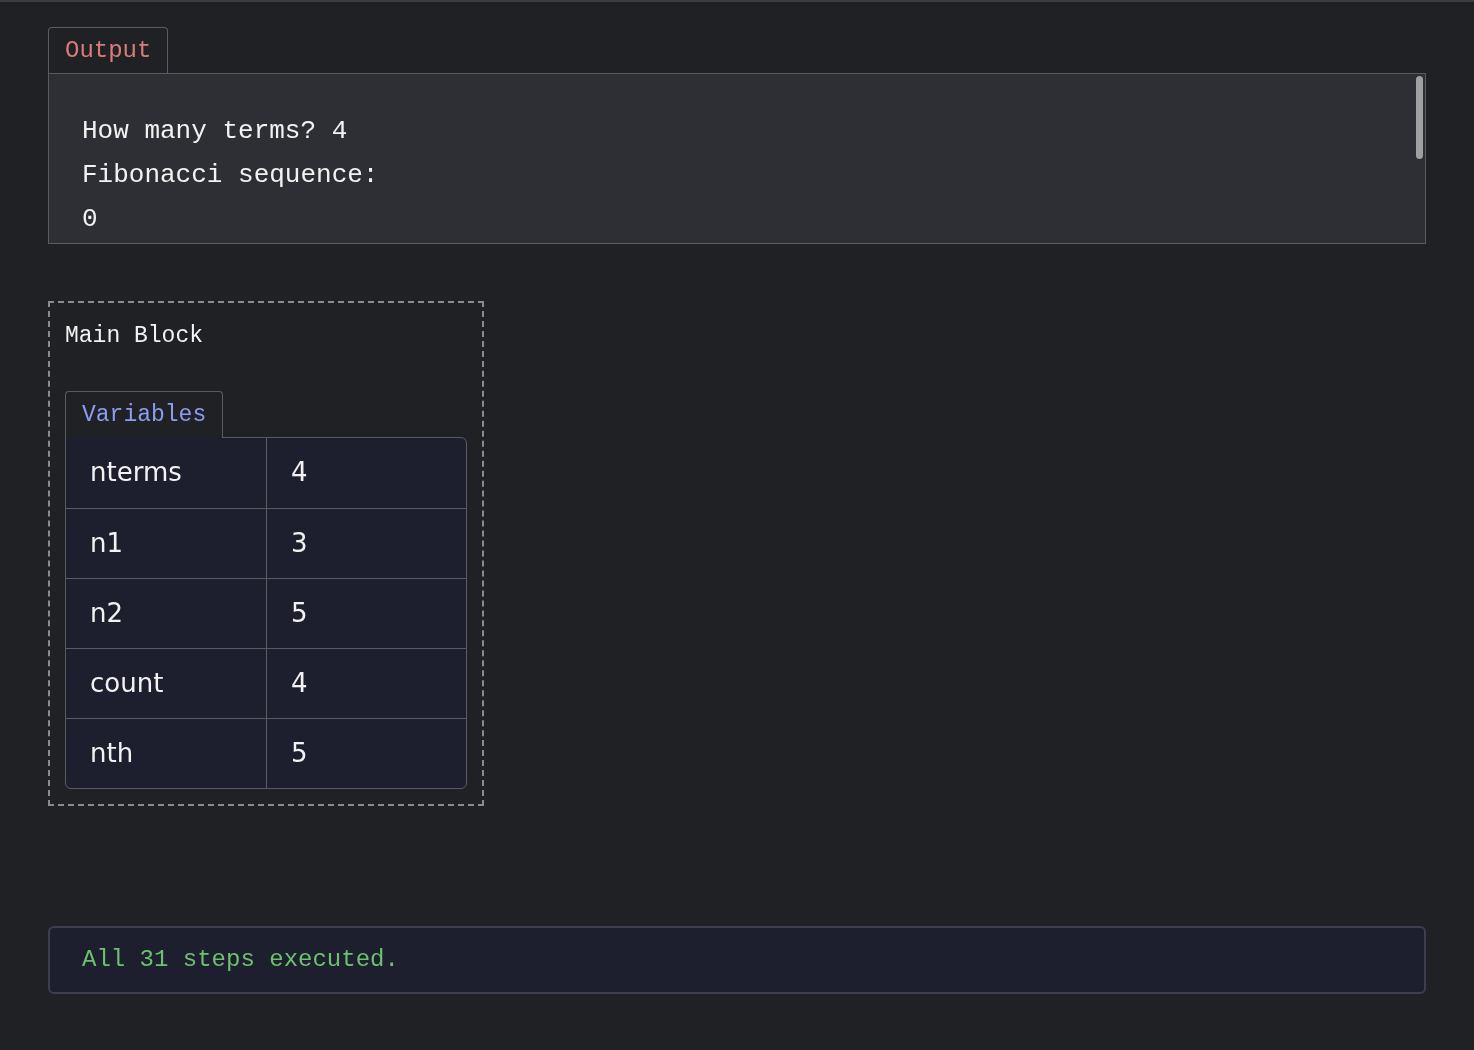 The image size is (1474, 1050). I want to click on variable-name-cell: n1, so click(166, 543).